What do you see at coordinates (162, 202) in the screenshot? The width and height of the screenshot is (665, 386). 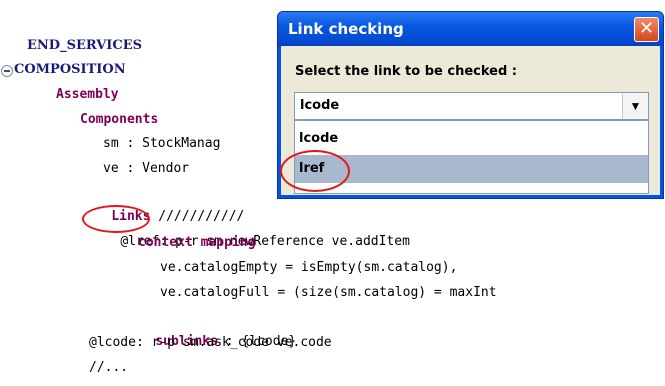 I see `links-line: Links ///////////` at bounding box center [162, 202].